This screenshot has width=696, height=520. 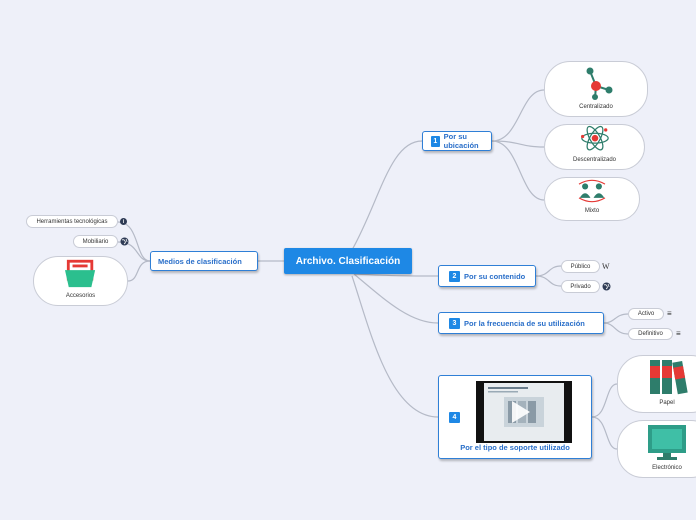 I want to click on node-activo: Activo, so click(x=646, y=314).